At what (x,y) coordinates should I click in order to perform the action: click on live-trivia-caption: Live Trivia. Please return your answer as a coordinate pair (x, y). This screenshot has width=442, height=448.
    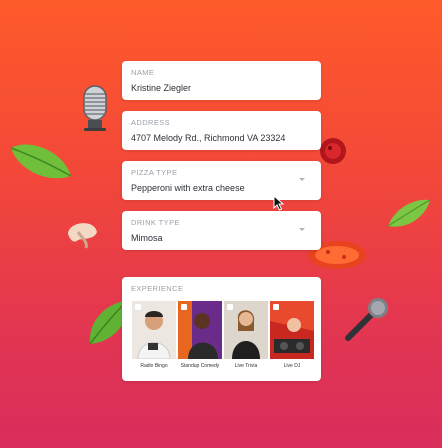
    Looking at the image, I should click on (246, 366).